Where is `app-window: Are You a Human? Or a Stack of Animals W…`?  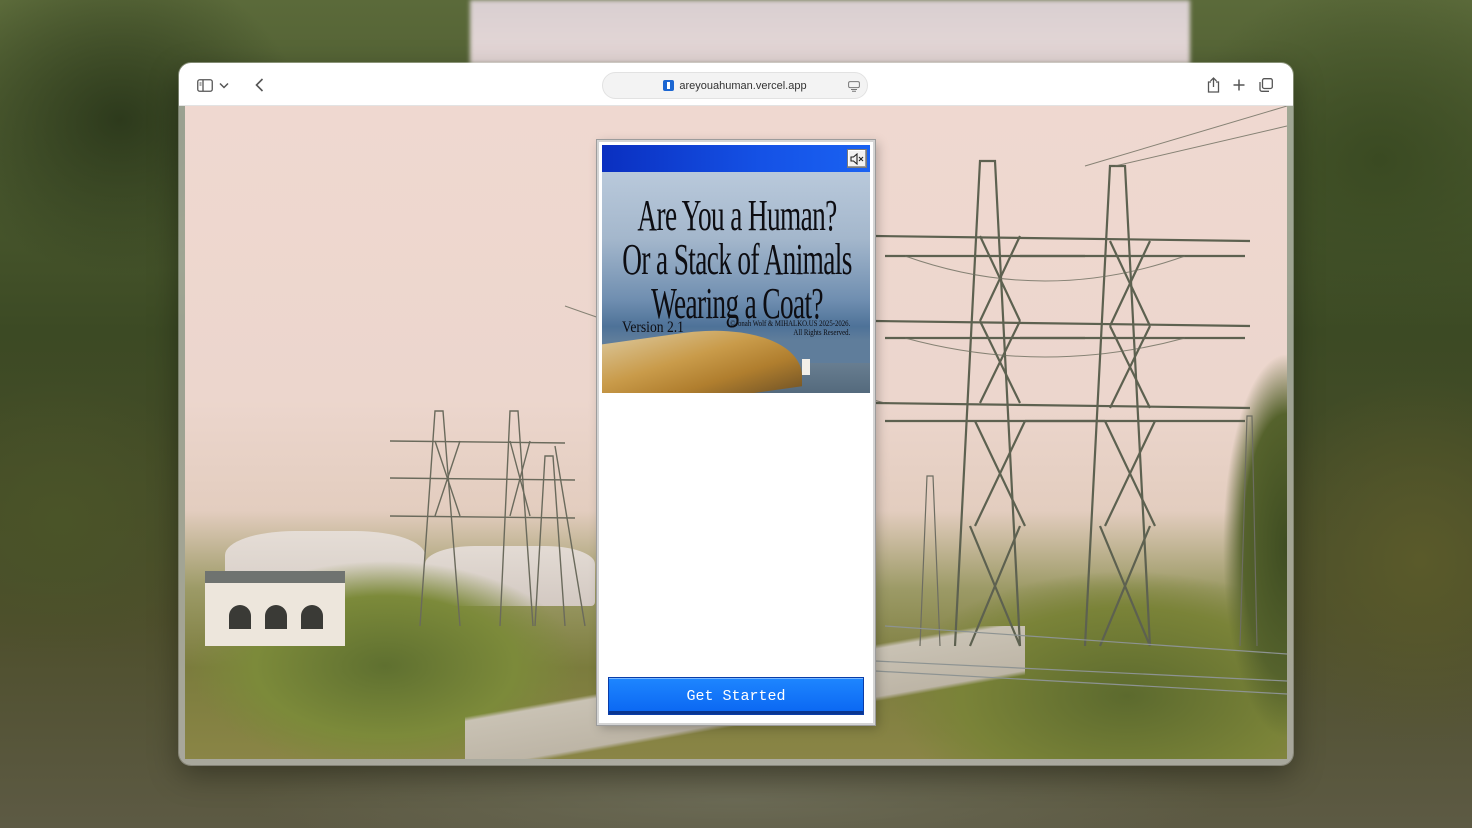
app-window: Are You a Human? Or a Stack of Animals W… is located at coordinates (736, 432).